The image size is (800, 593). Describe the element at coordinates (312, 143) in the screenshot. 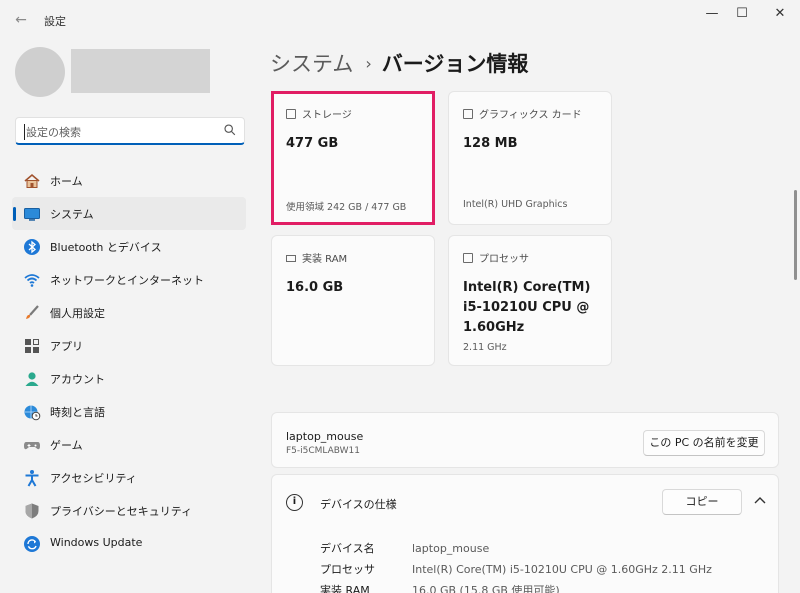

I see `storage-total: 477 GB` at that location.